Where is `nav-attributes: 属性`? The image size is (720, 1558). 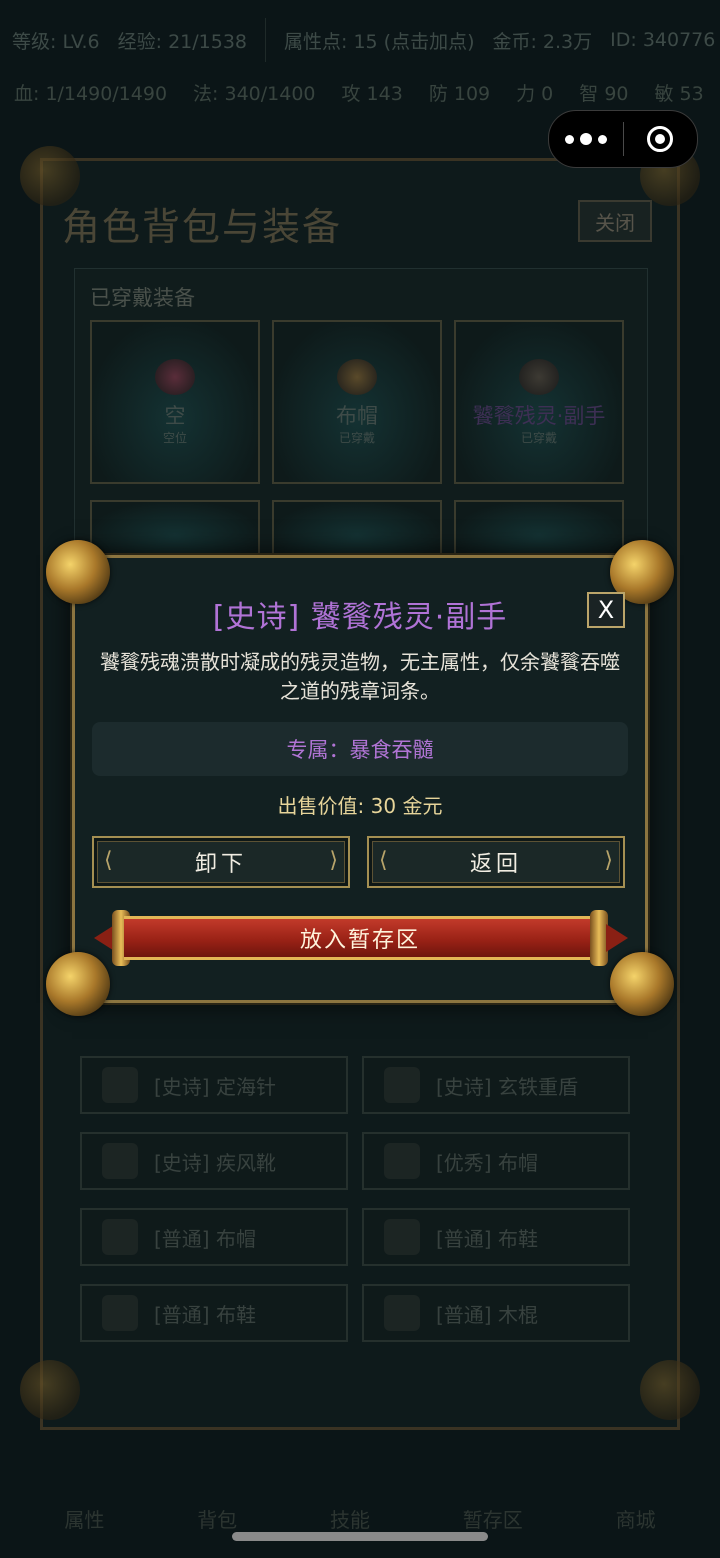
nav-attributes: 属性 is located at coordinates (84, 1518).